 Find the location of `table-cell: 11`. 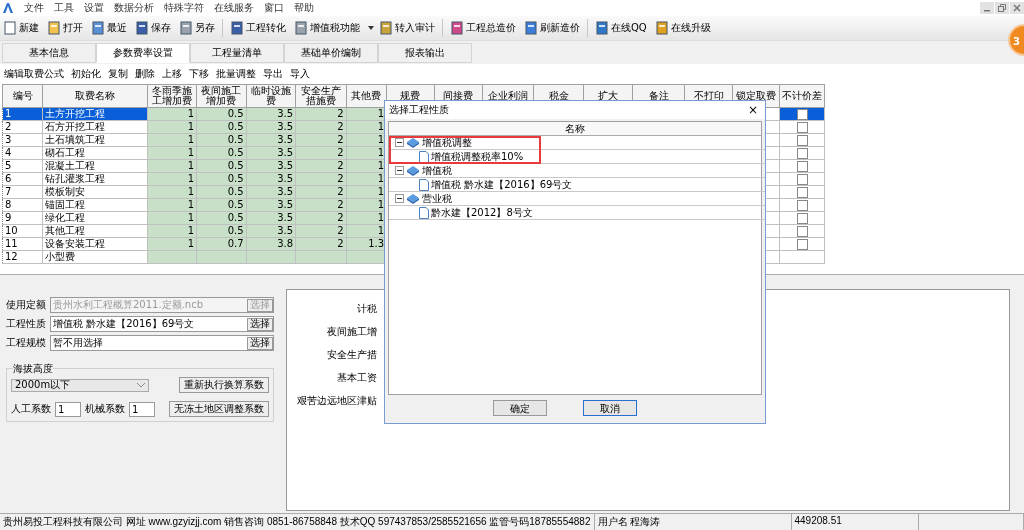

table-cell: 11 is located at coordinates (22, 244).